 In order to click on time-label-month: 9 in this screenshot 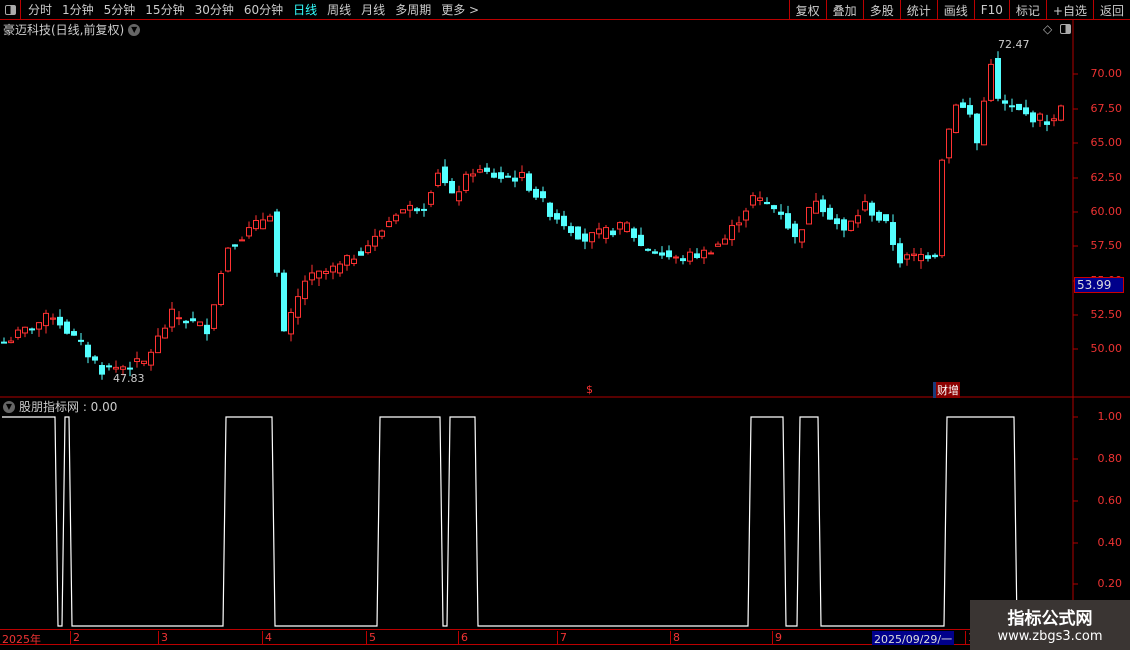, I will do `click(777, 638)`.